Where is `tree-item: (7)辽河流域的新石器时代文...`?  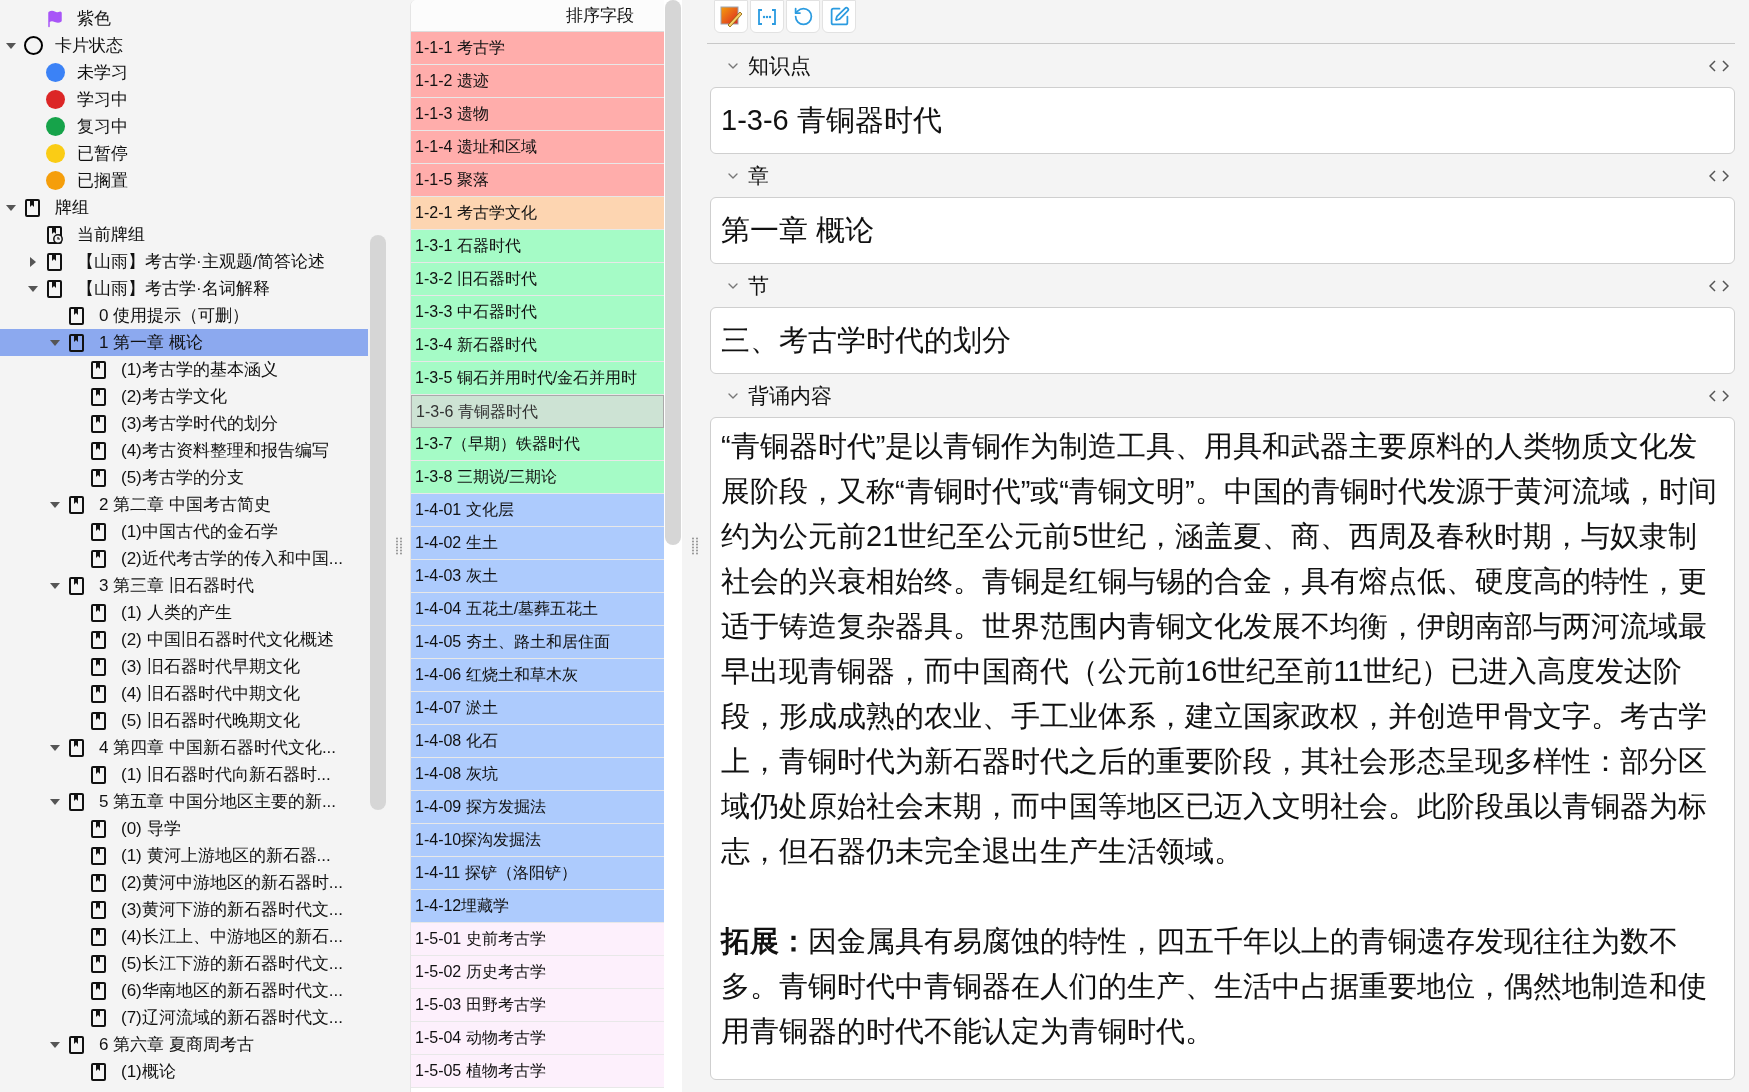
tree-item: (7)辽河流域的新石器时代文... is located at coordinates (184, 1017).